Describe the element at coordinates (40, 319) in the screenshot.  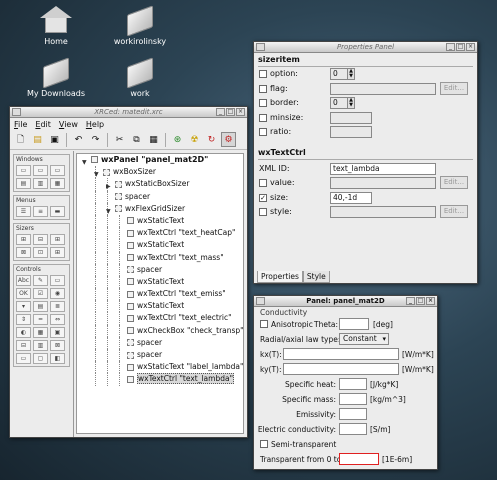
I see `palette-button: ━` at that location.